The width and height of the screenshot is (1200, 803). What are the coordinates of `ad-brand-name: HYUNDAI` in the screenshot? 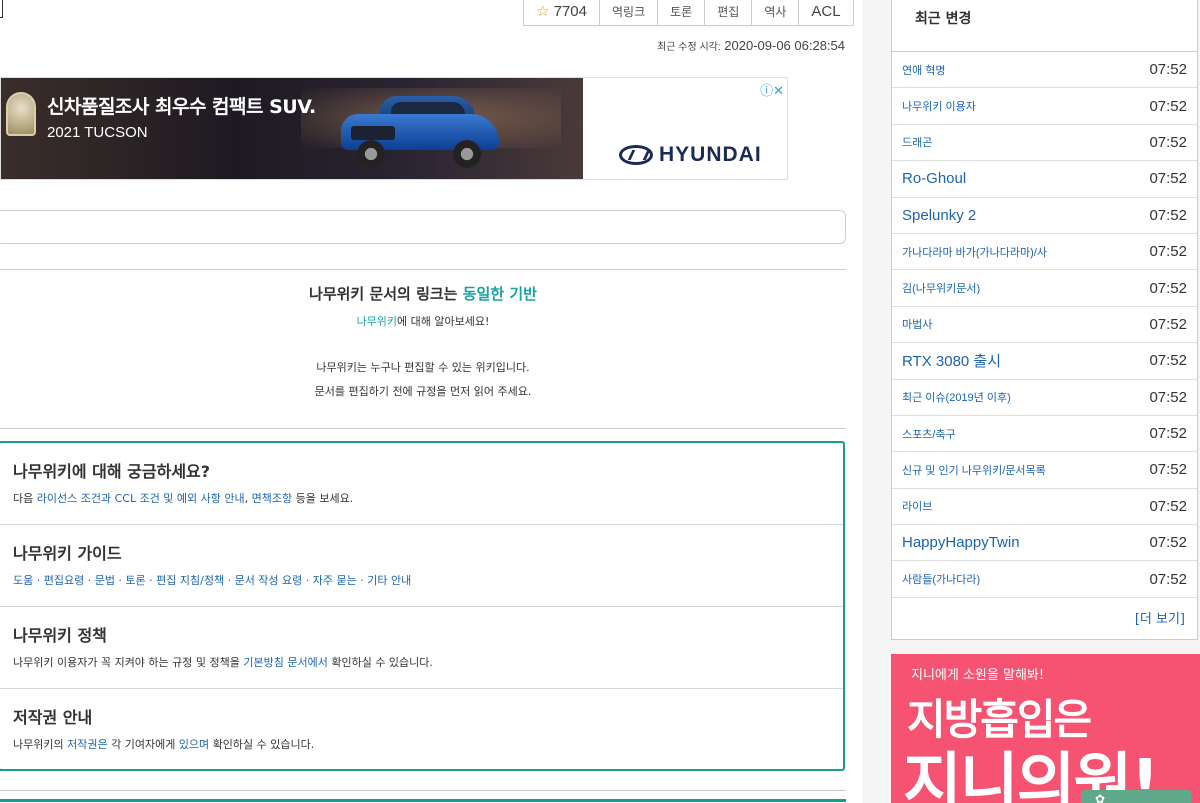 It's located at (710, 154).